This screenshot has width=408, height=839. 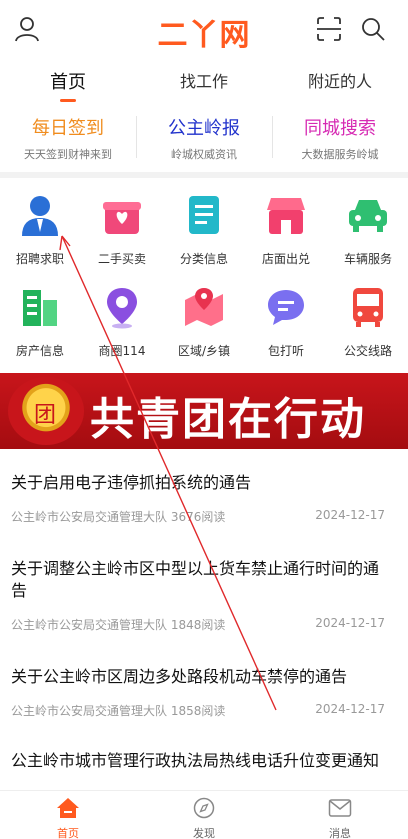 I want to click on category-business-114: 商圈114, so click(x=122, y=321).